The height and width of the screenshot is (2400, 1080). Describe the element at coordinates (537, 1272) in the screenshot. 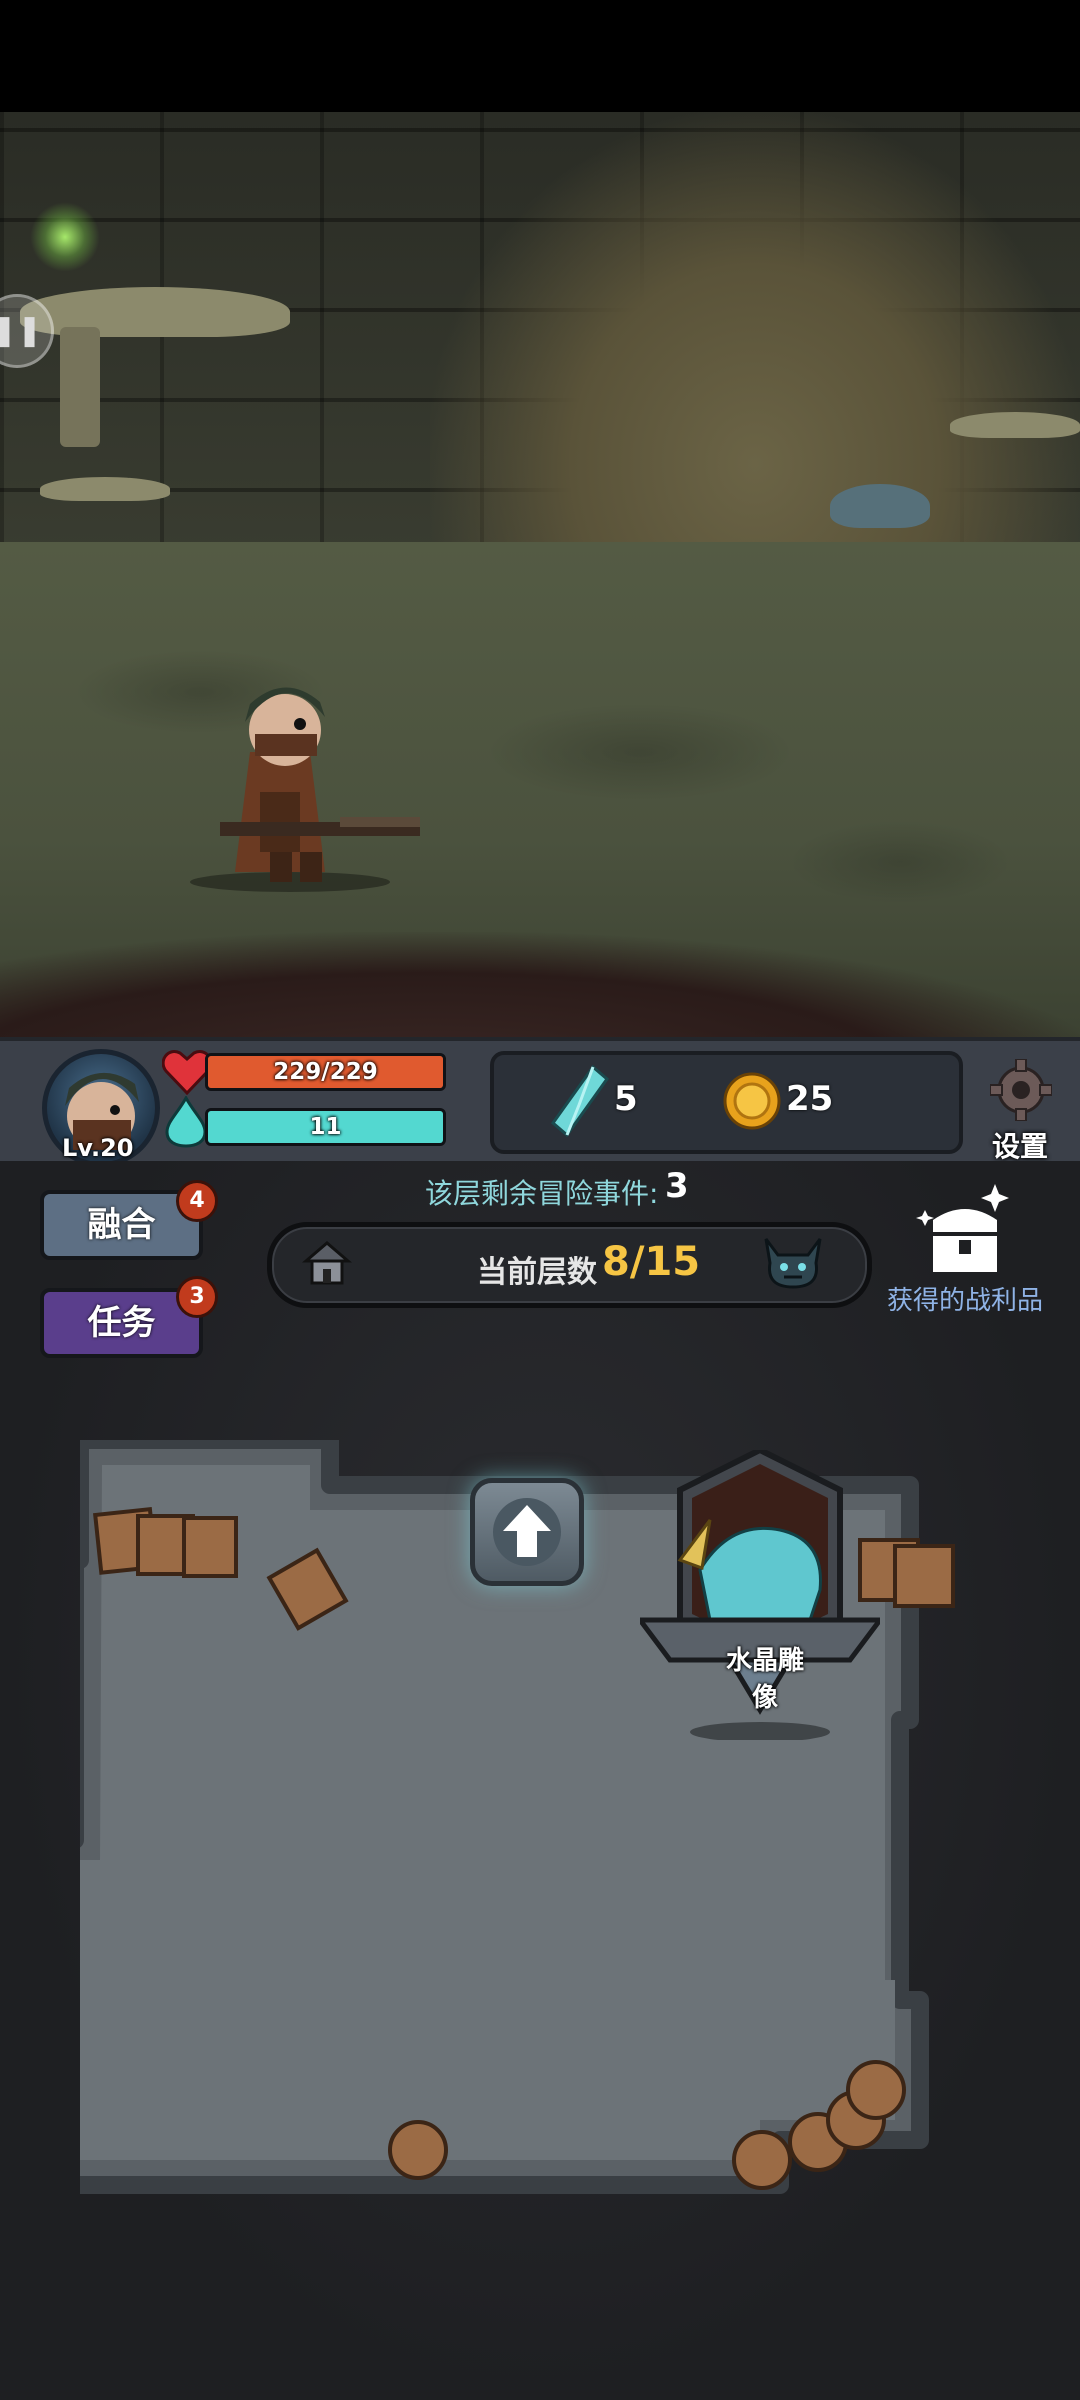

I see `current-floor-label: 当前层数` at that location.